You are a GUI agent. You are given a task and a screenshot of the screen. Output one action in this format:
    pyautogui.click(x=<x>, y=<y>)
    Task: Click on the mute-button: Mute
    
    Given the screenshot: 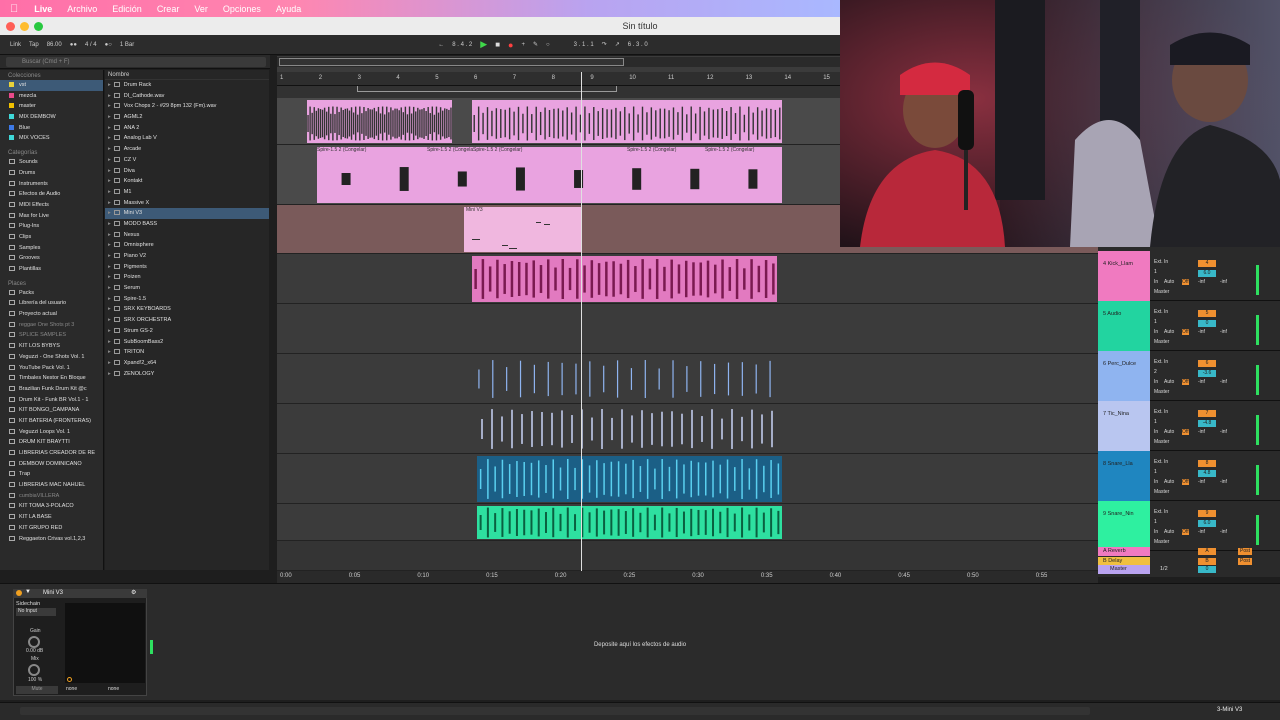 What is the action you would take?
    pyautogui.click(x=37, y=690)
    